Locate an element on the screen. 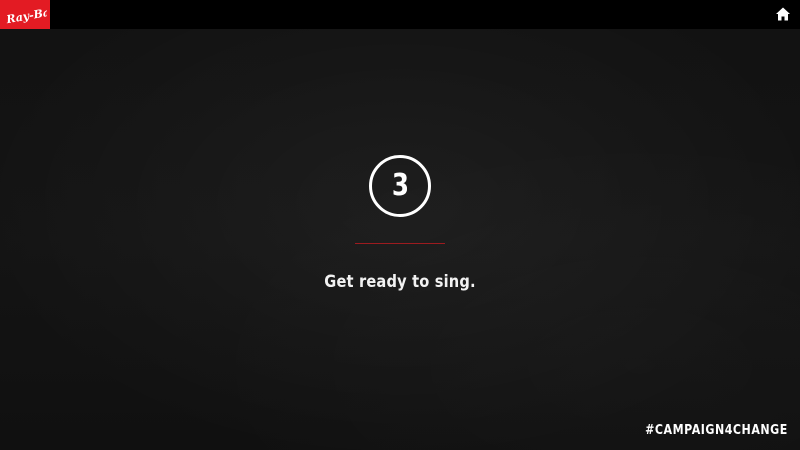 Image resolution: width=800 pixels, height=450 pixels. ray-ban-logo: Ray-Ban is located at coordinates (25, 14).